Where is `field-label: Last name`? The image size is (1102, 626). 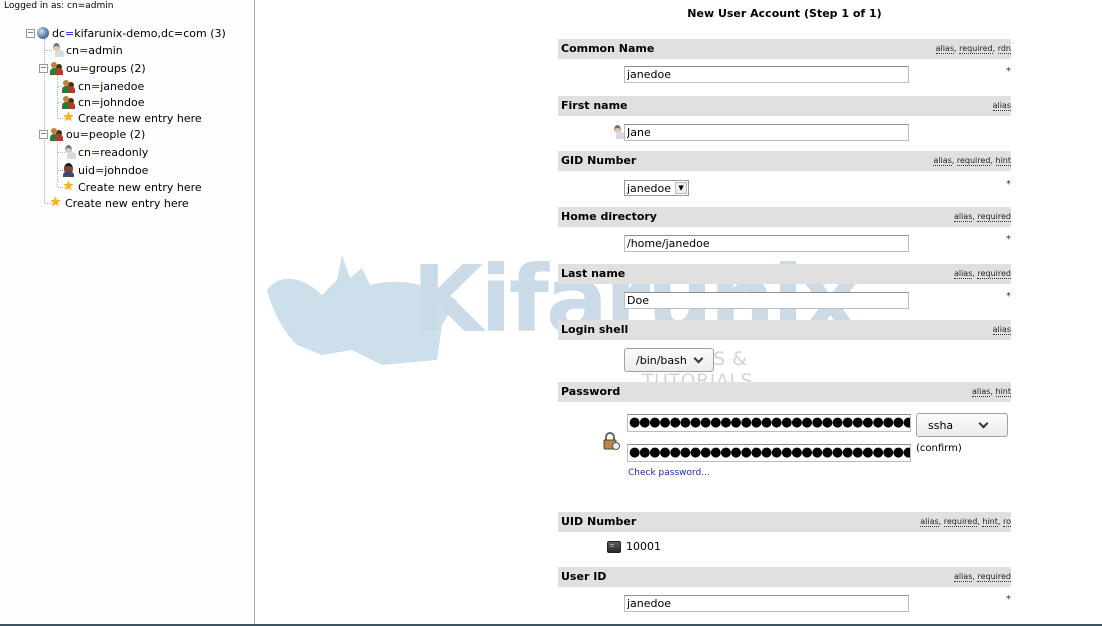 field-label: Last name is located at coordinates (593, 273).